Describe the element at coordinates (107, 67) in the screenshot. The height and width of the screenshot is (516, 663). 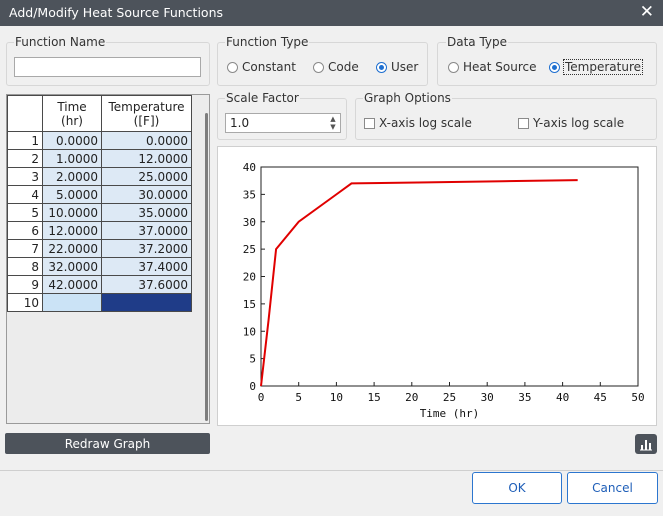
I see `function-name-input` at that location.